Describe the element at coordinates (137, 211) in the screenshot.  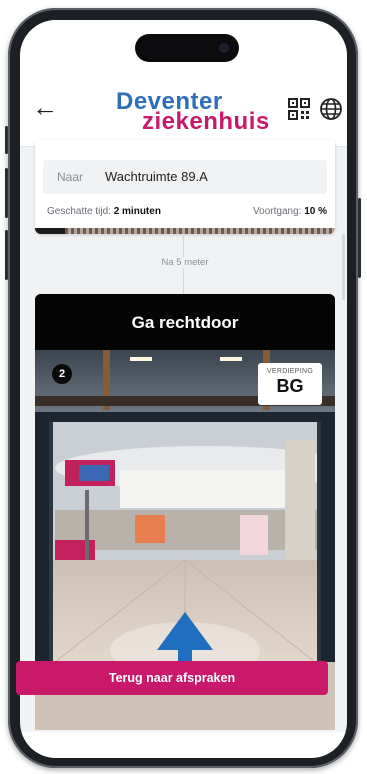
I see `eta-value: 2 minuten` at that location.